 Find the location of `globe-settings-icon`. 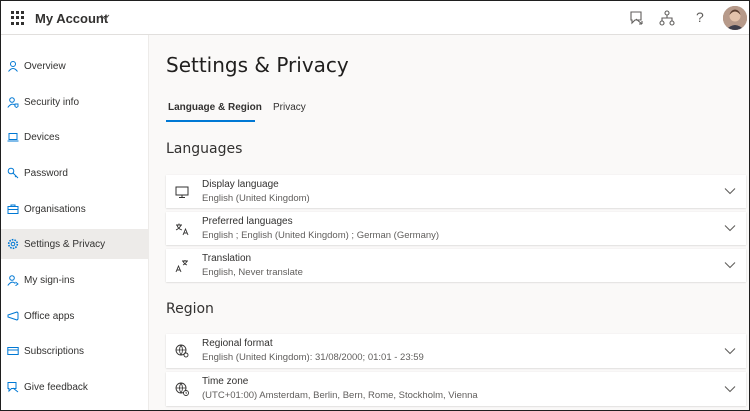

globe-settings-icon is located at coordinates (182, 351).